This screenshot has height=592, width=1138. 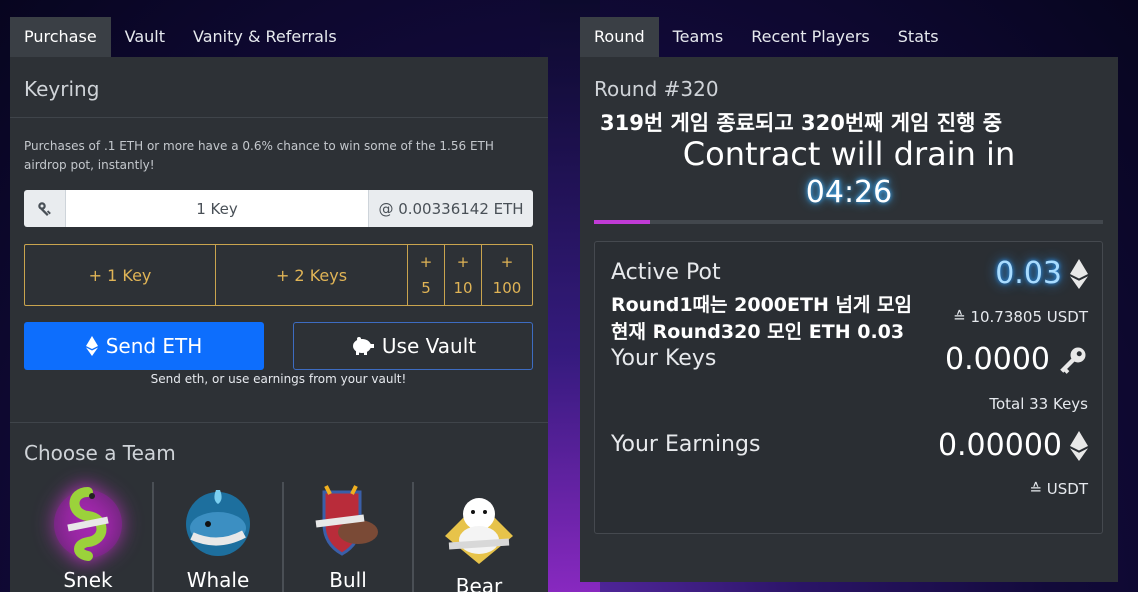 What do you see at coordinates (1058, 489) in the screenshot?
I see `your-earnings-usd: ≙ USDT` at bounding box center [1058, 489].